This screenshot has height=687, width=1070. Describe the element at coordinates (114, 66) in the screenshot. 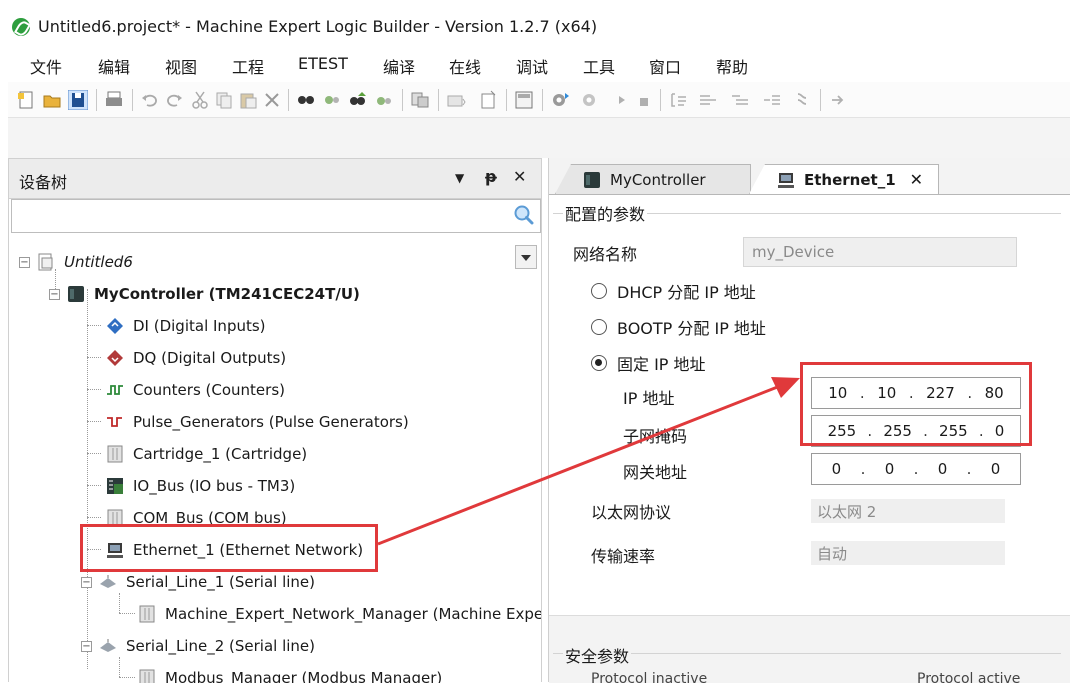

I see `menu-edit: 编辑` at that location.